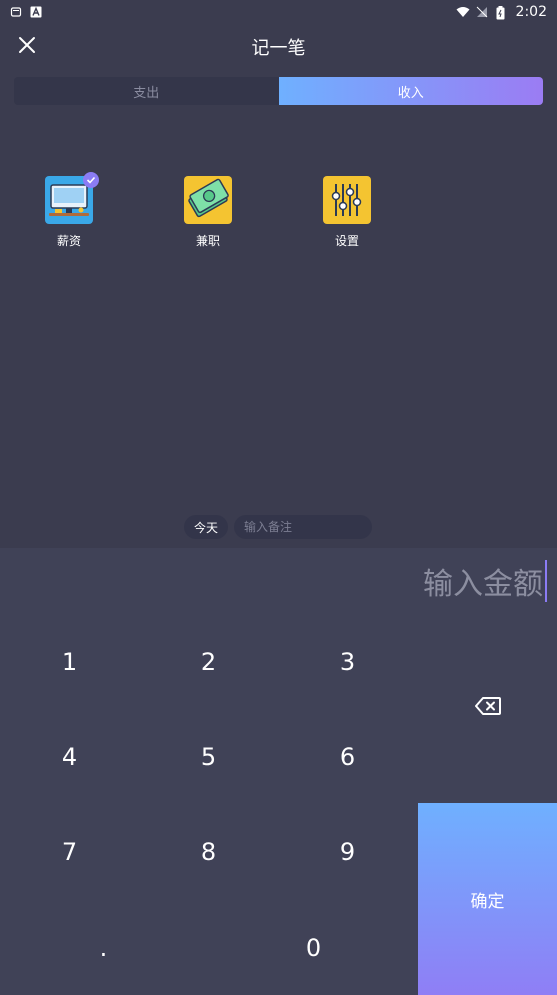  What do you see at coordinates (546, 581) in the screenshot?
I see `text-caret` at bounding box center [546, 581].